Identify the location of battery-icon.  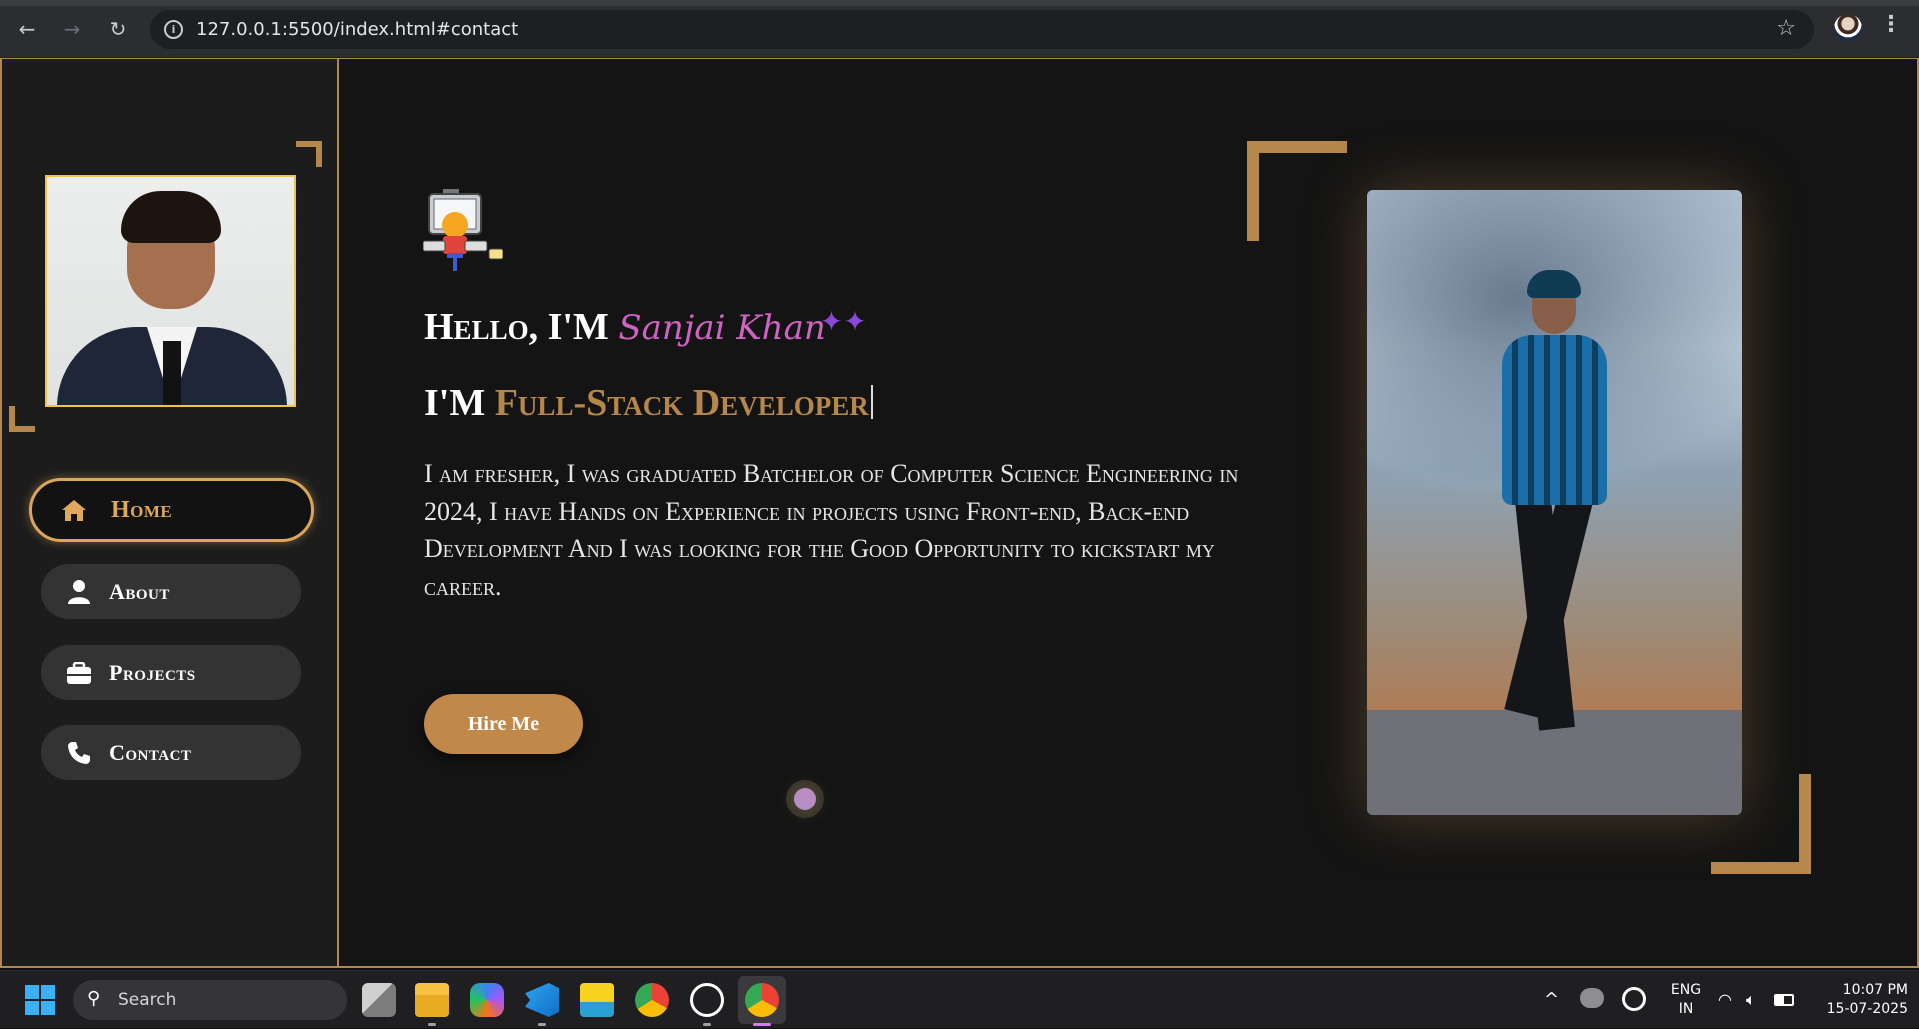
(1784, 1000).